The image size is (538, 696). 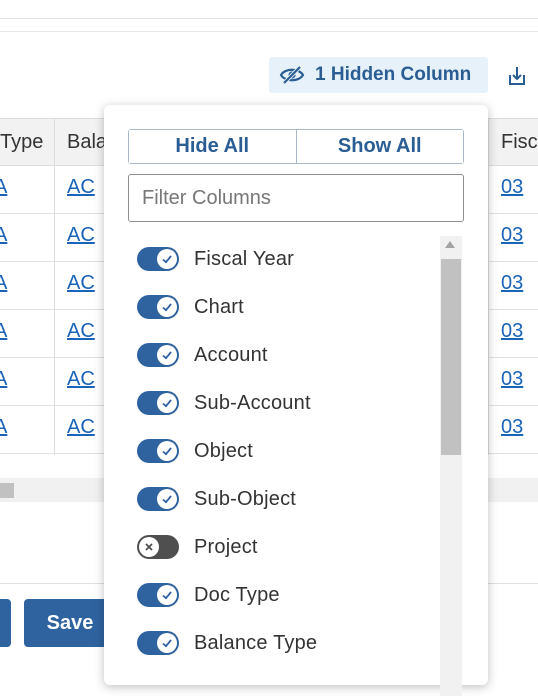 I want to click on show-all-button: Show All, so click(x=379, y=146).